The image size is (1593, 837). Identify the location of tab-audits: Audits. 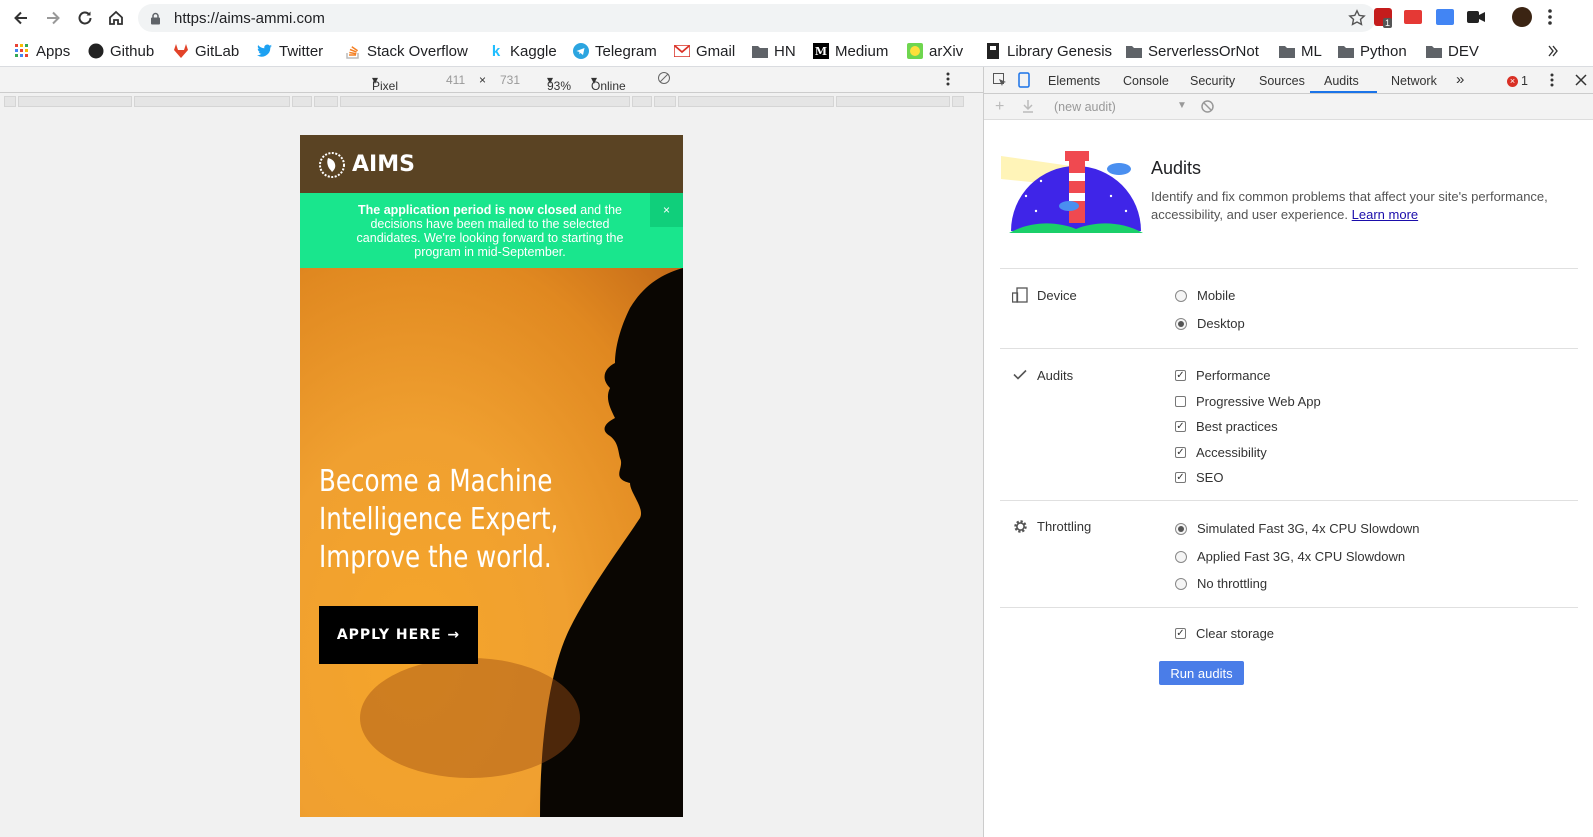
(1341, 81).